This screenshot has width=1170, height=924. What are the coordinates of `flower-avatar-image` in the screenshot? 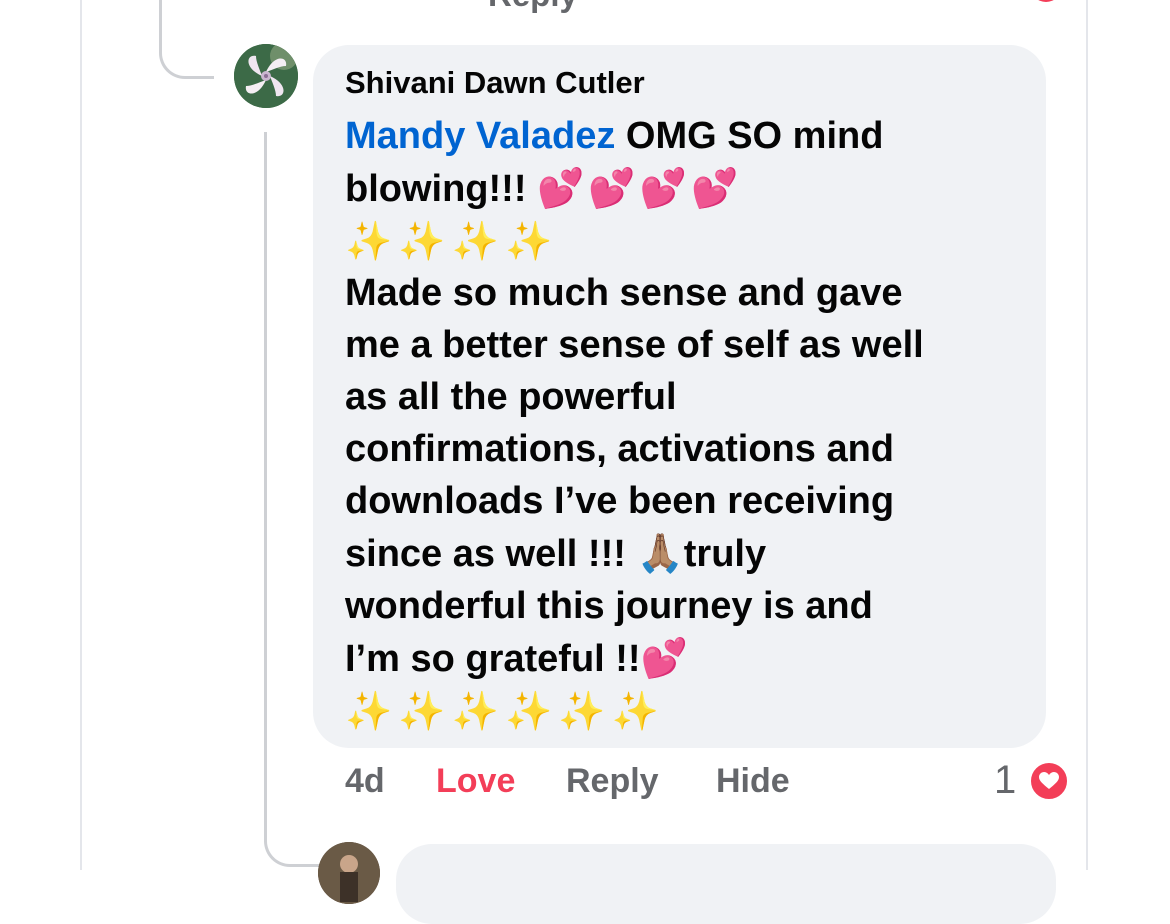 It's located at (266, 76).